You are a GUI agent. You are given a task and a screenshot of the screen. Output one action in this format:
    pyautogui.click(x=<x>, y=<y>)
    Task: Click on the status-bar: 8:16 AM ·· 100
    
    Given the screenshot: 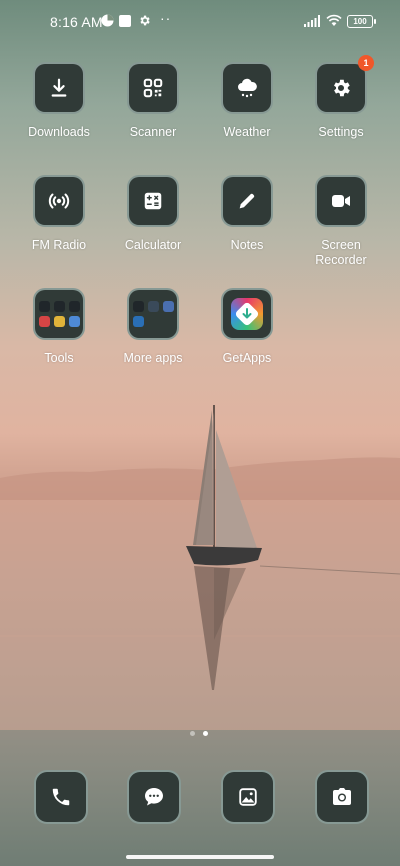 What is the action you would take?
    pyautogui.click(x=200, y=22)
    